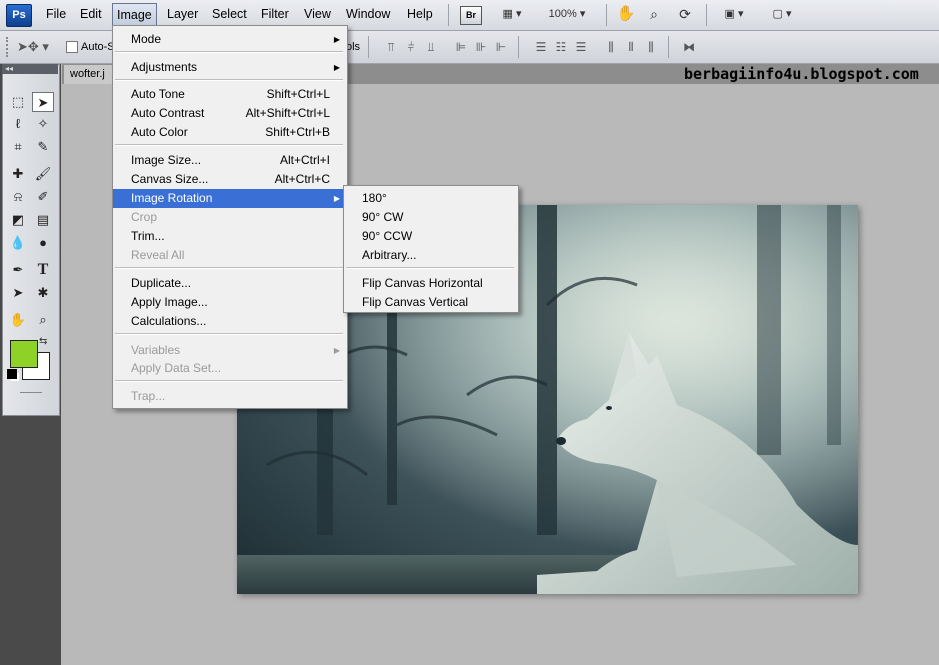 This screenshot has height=665, width=939. I want to click on screen-mode-dropdown: ▢ ▾, so click(782, 14).